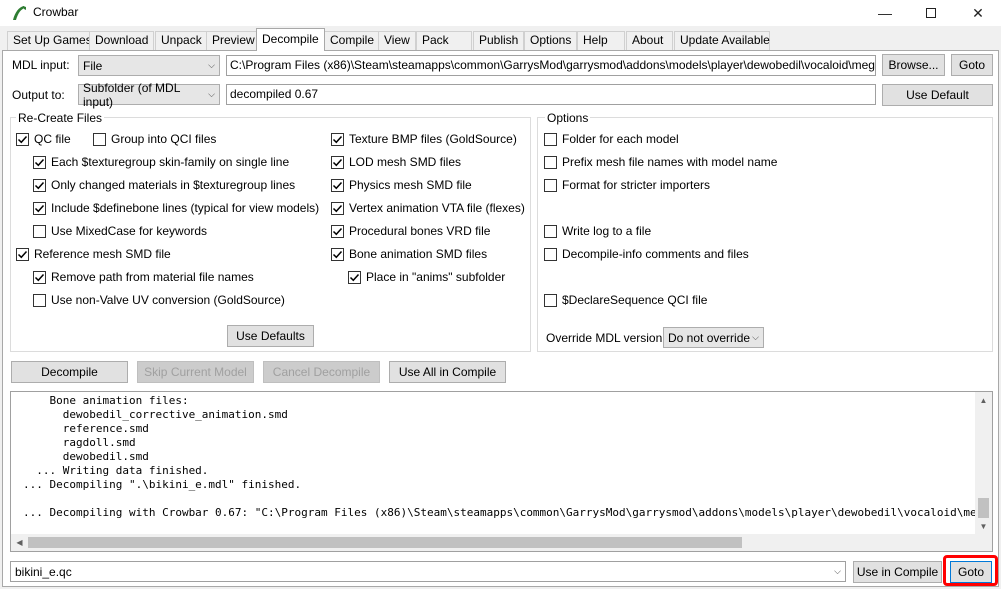 Image resolution: width=1001 pixels, height=589 pixels. Describe the element at coordinates (181, 40) in the screenshot. I see `tab-unpack: Unpack` at that location.